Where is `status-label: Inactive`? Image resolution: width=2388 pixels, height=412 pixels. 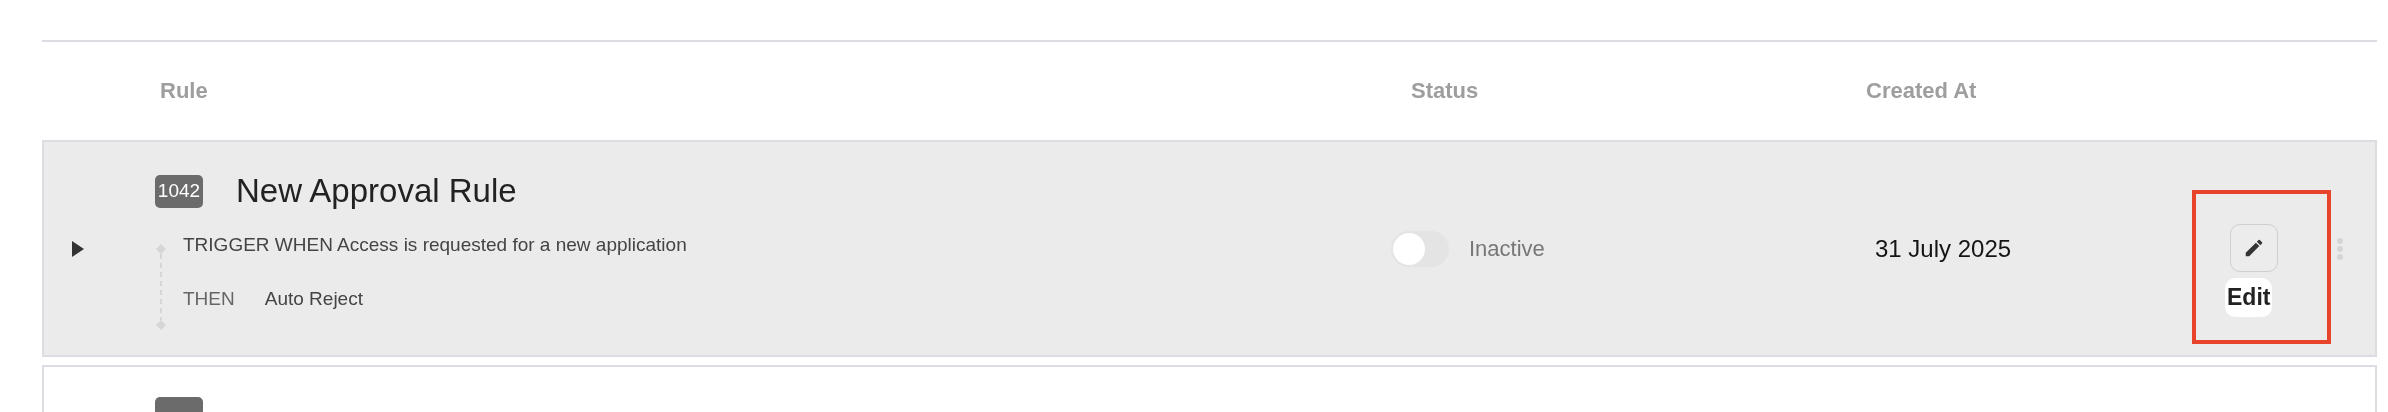 status-label: Inactive is located at coordinates (1507, 248).